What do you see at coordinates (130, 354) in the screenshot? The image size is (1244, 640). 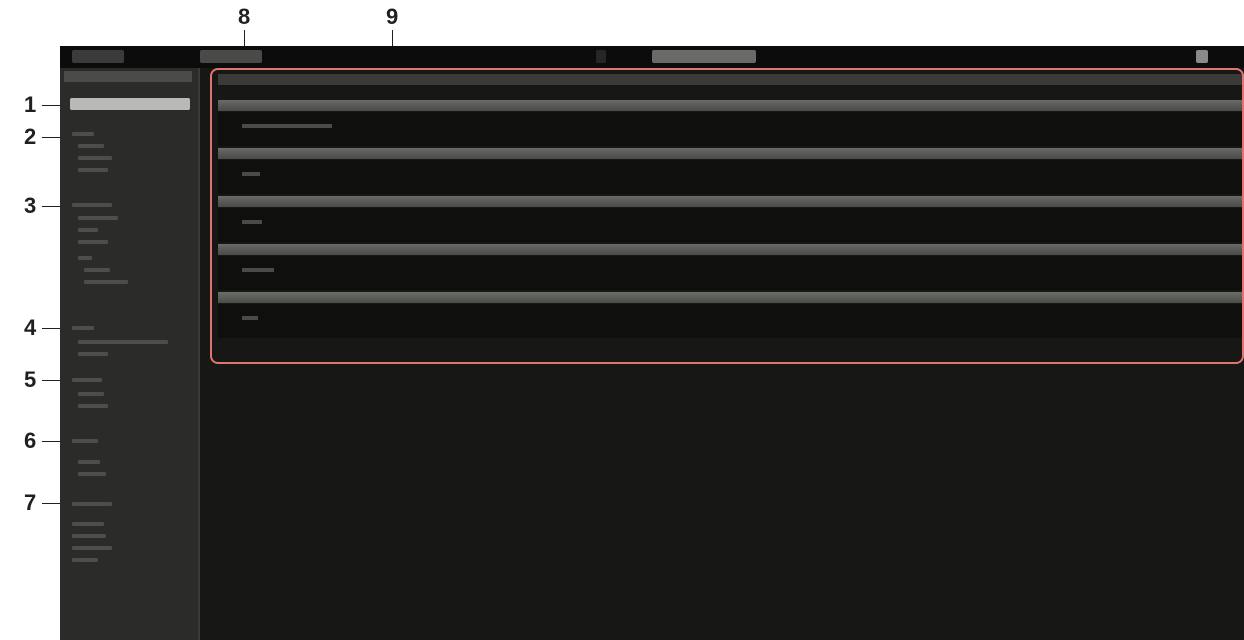 I see `sidebar` at bounding box center [130, 354].